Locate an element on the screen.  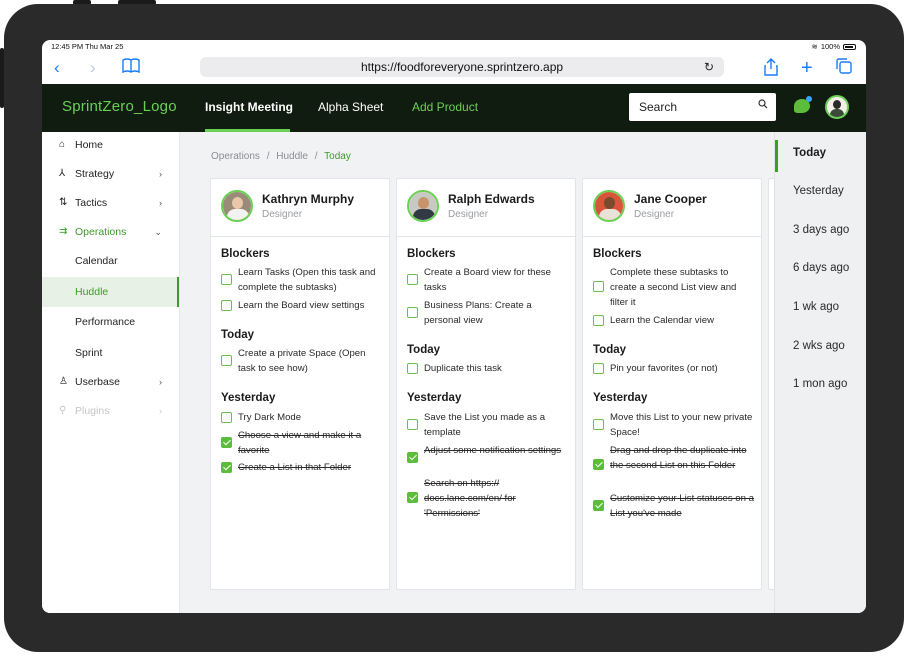
book-icon is located at coordinates (131, 68).